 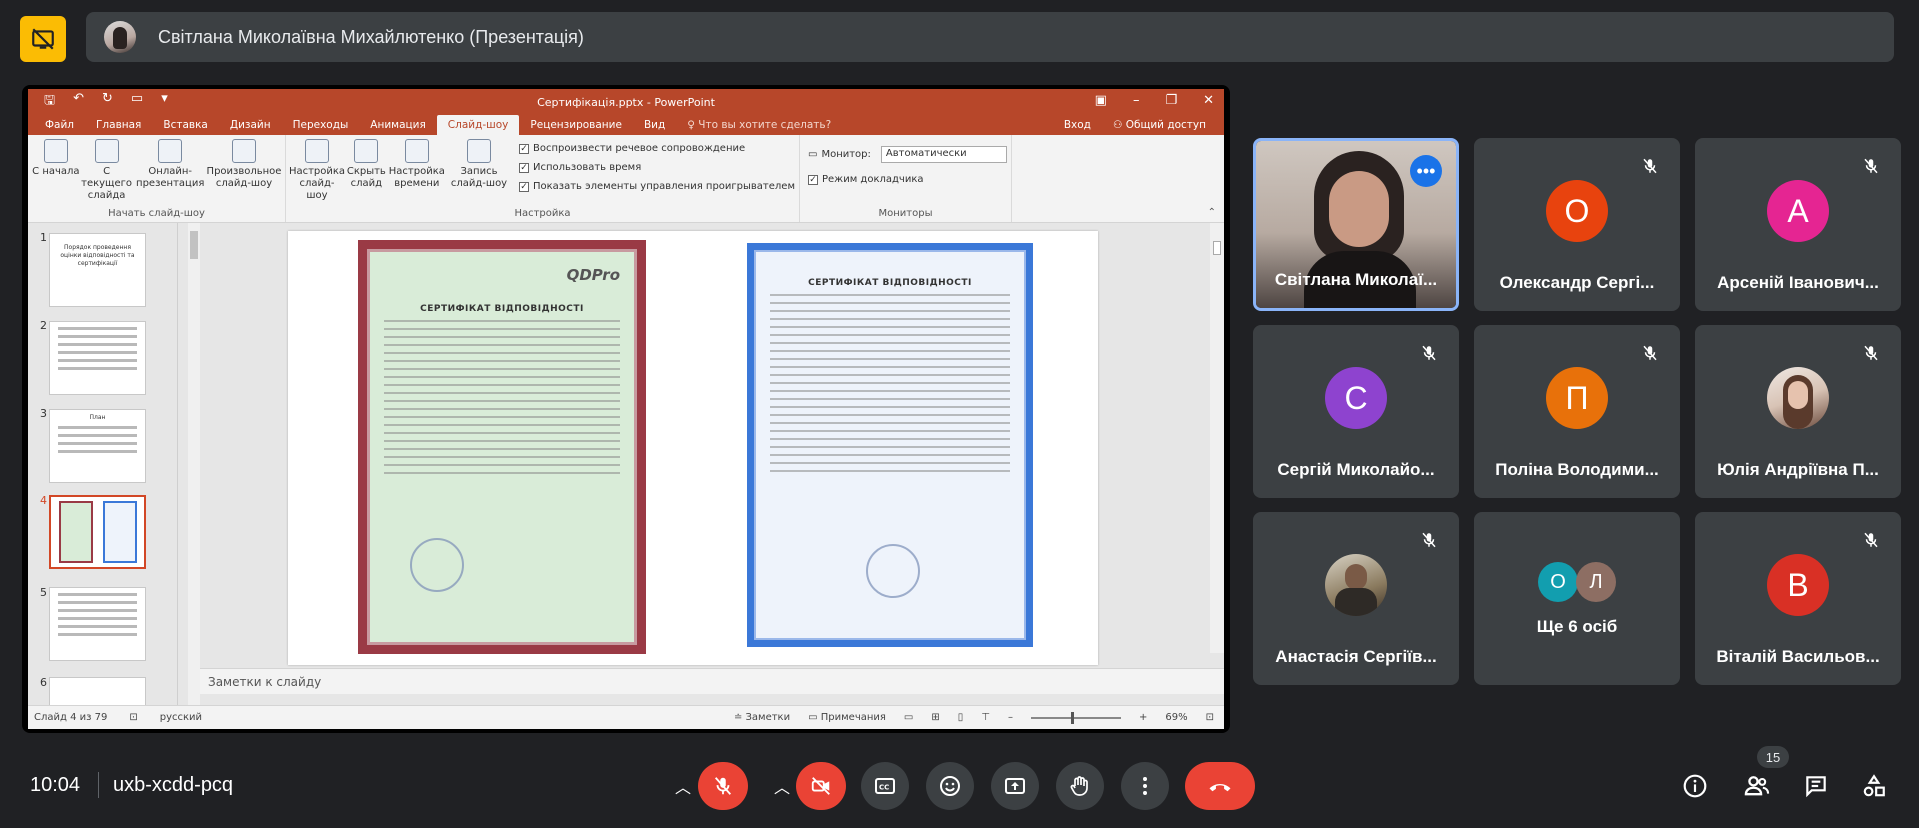 What do you see at coordinates (1143, 717) in the screenshot?
I see `zoom-in-icon: +` at bounding box center [1143, 717].